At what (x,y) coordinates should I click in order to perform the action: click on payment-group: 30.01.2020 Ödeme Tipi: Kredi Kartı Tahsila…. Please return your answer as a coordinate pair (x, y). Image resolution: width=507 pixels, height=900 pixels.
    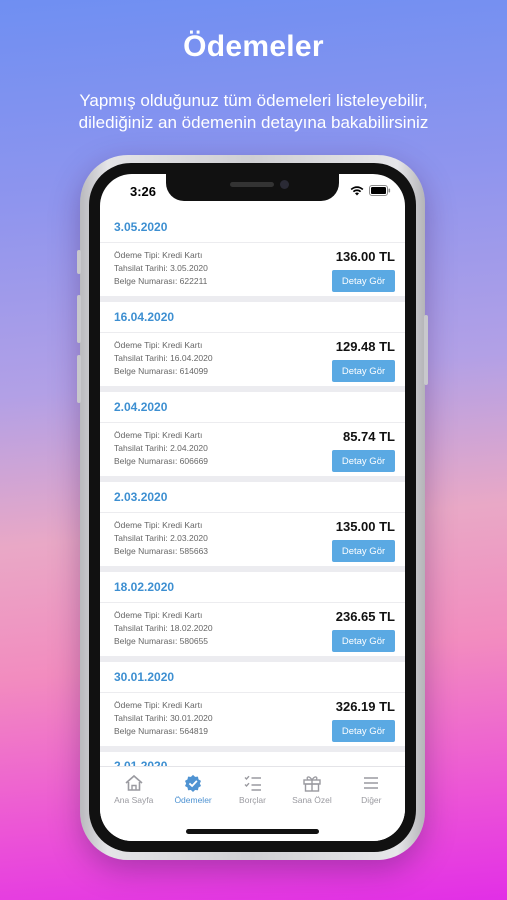
    Looking at the image, I should click on (252, 704).